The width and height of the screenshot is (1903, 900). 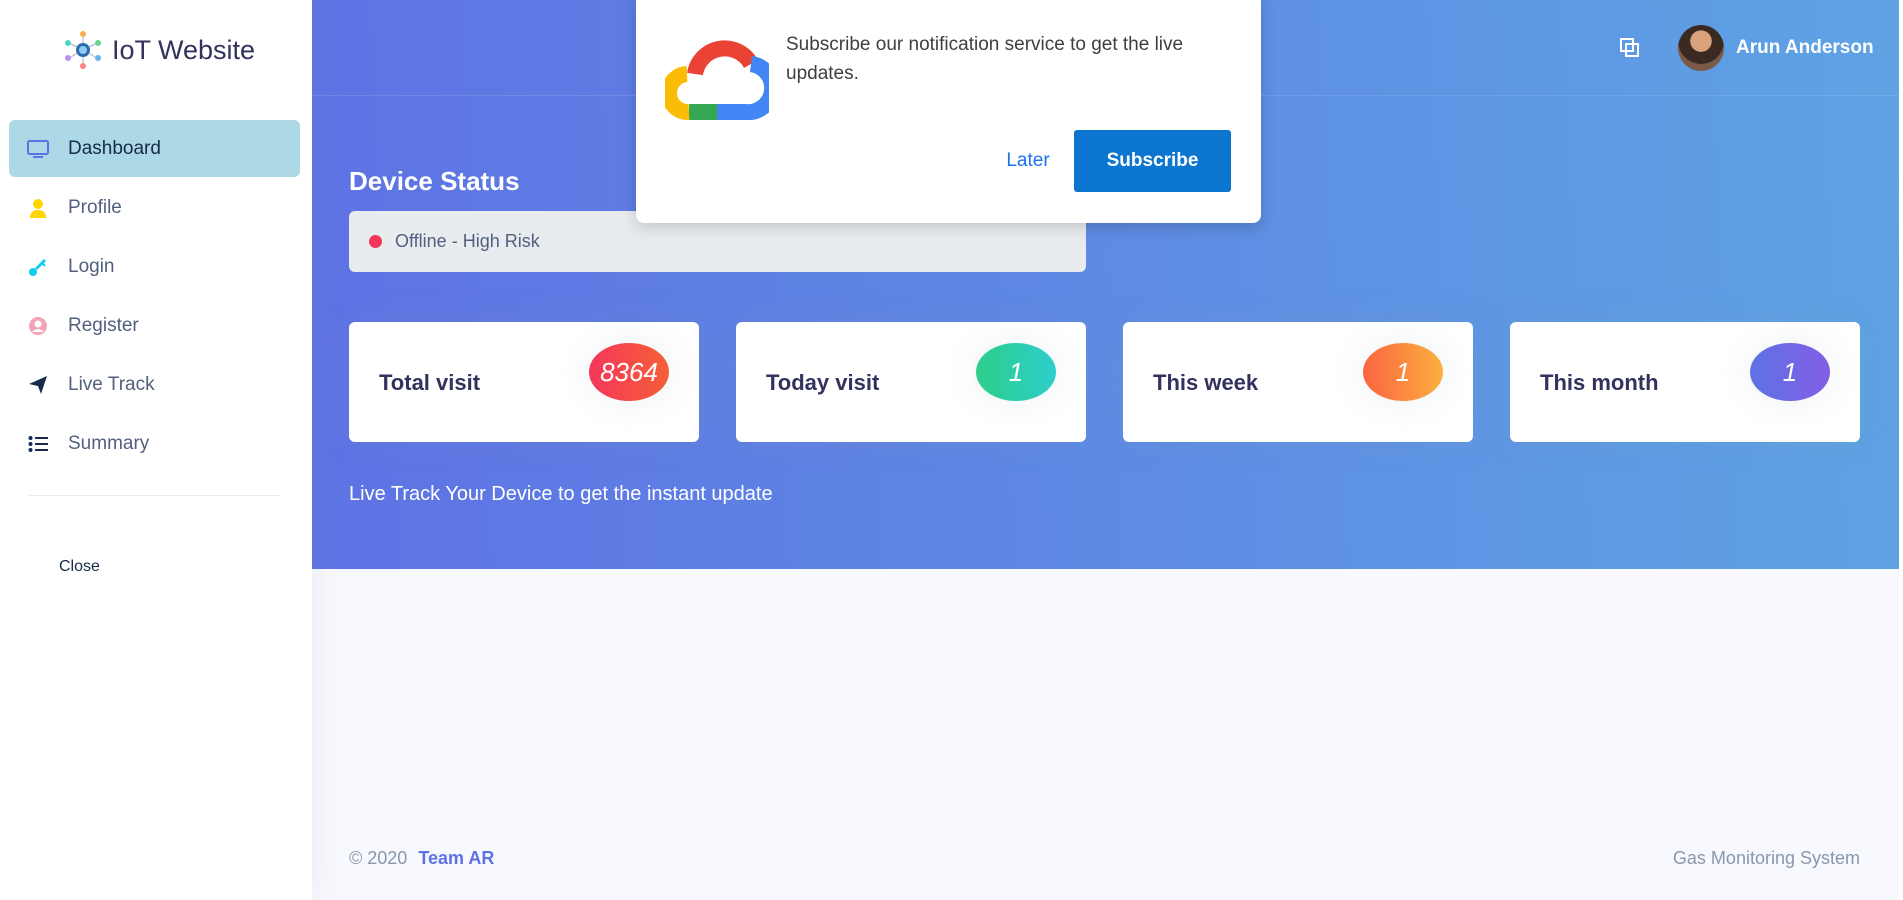 What do you see at coordinates (154, 207) in the screenshot?
I see `sidebar-item-profile: Profile` at bounding box center [154, 207].